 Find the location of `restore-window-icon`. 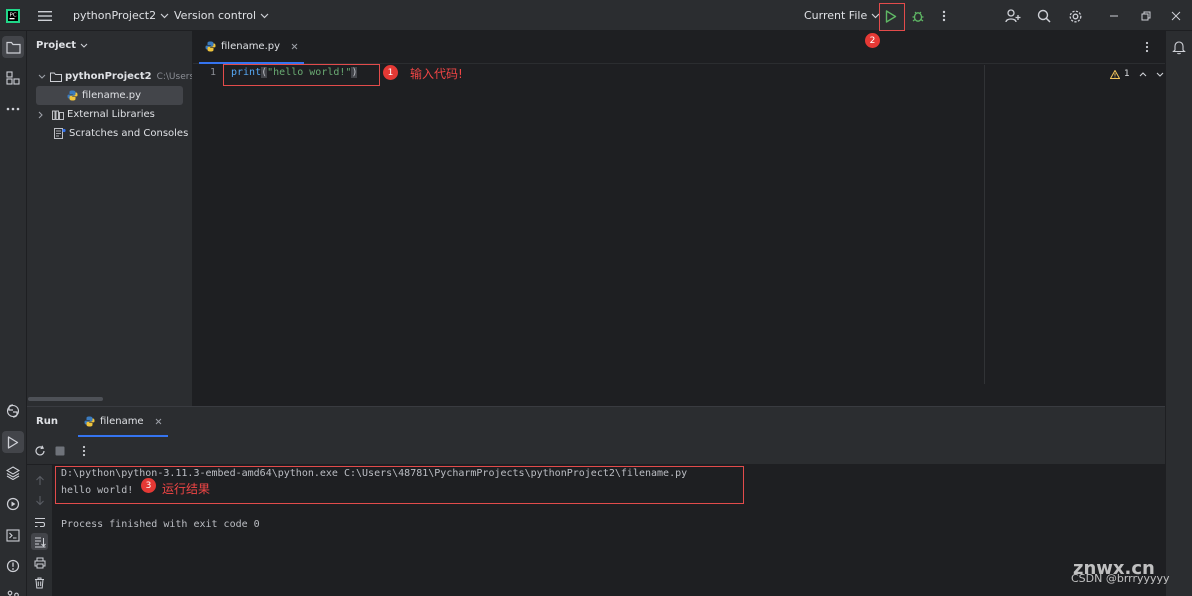

restore-window-icon is located at coordinates (1146, 16).